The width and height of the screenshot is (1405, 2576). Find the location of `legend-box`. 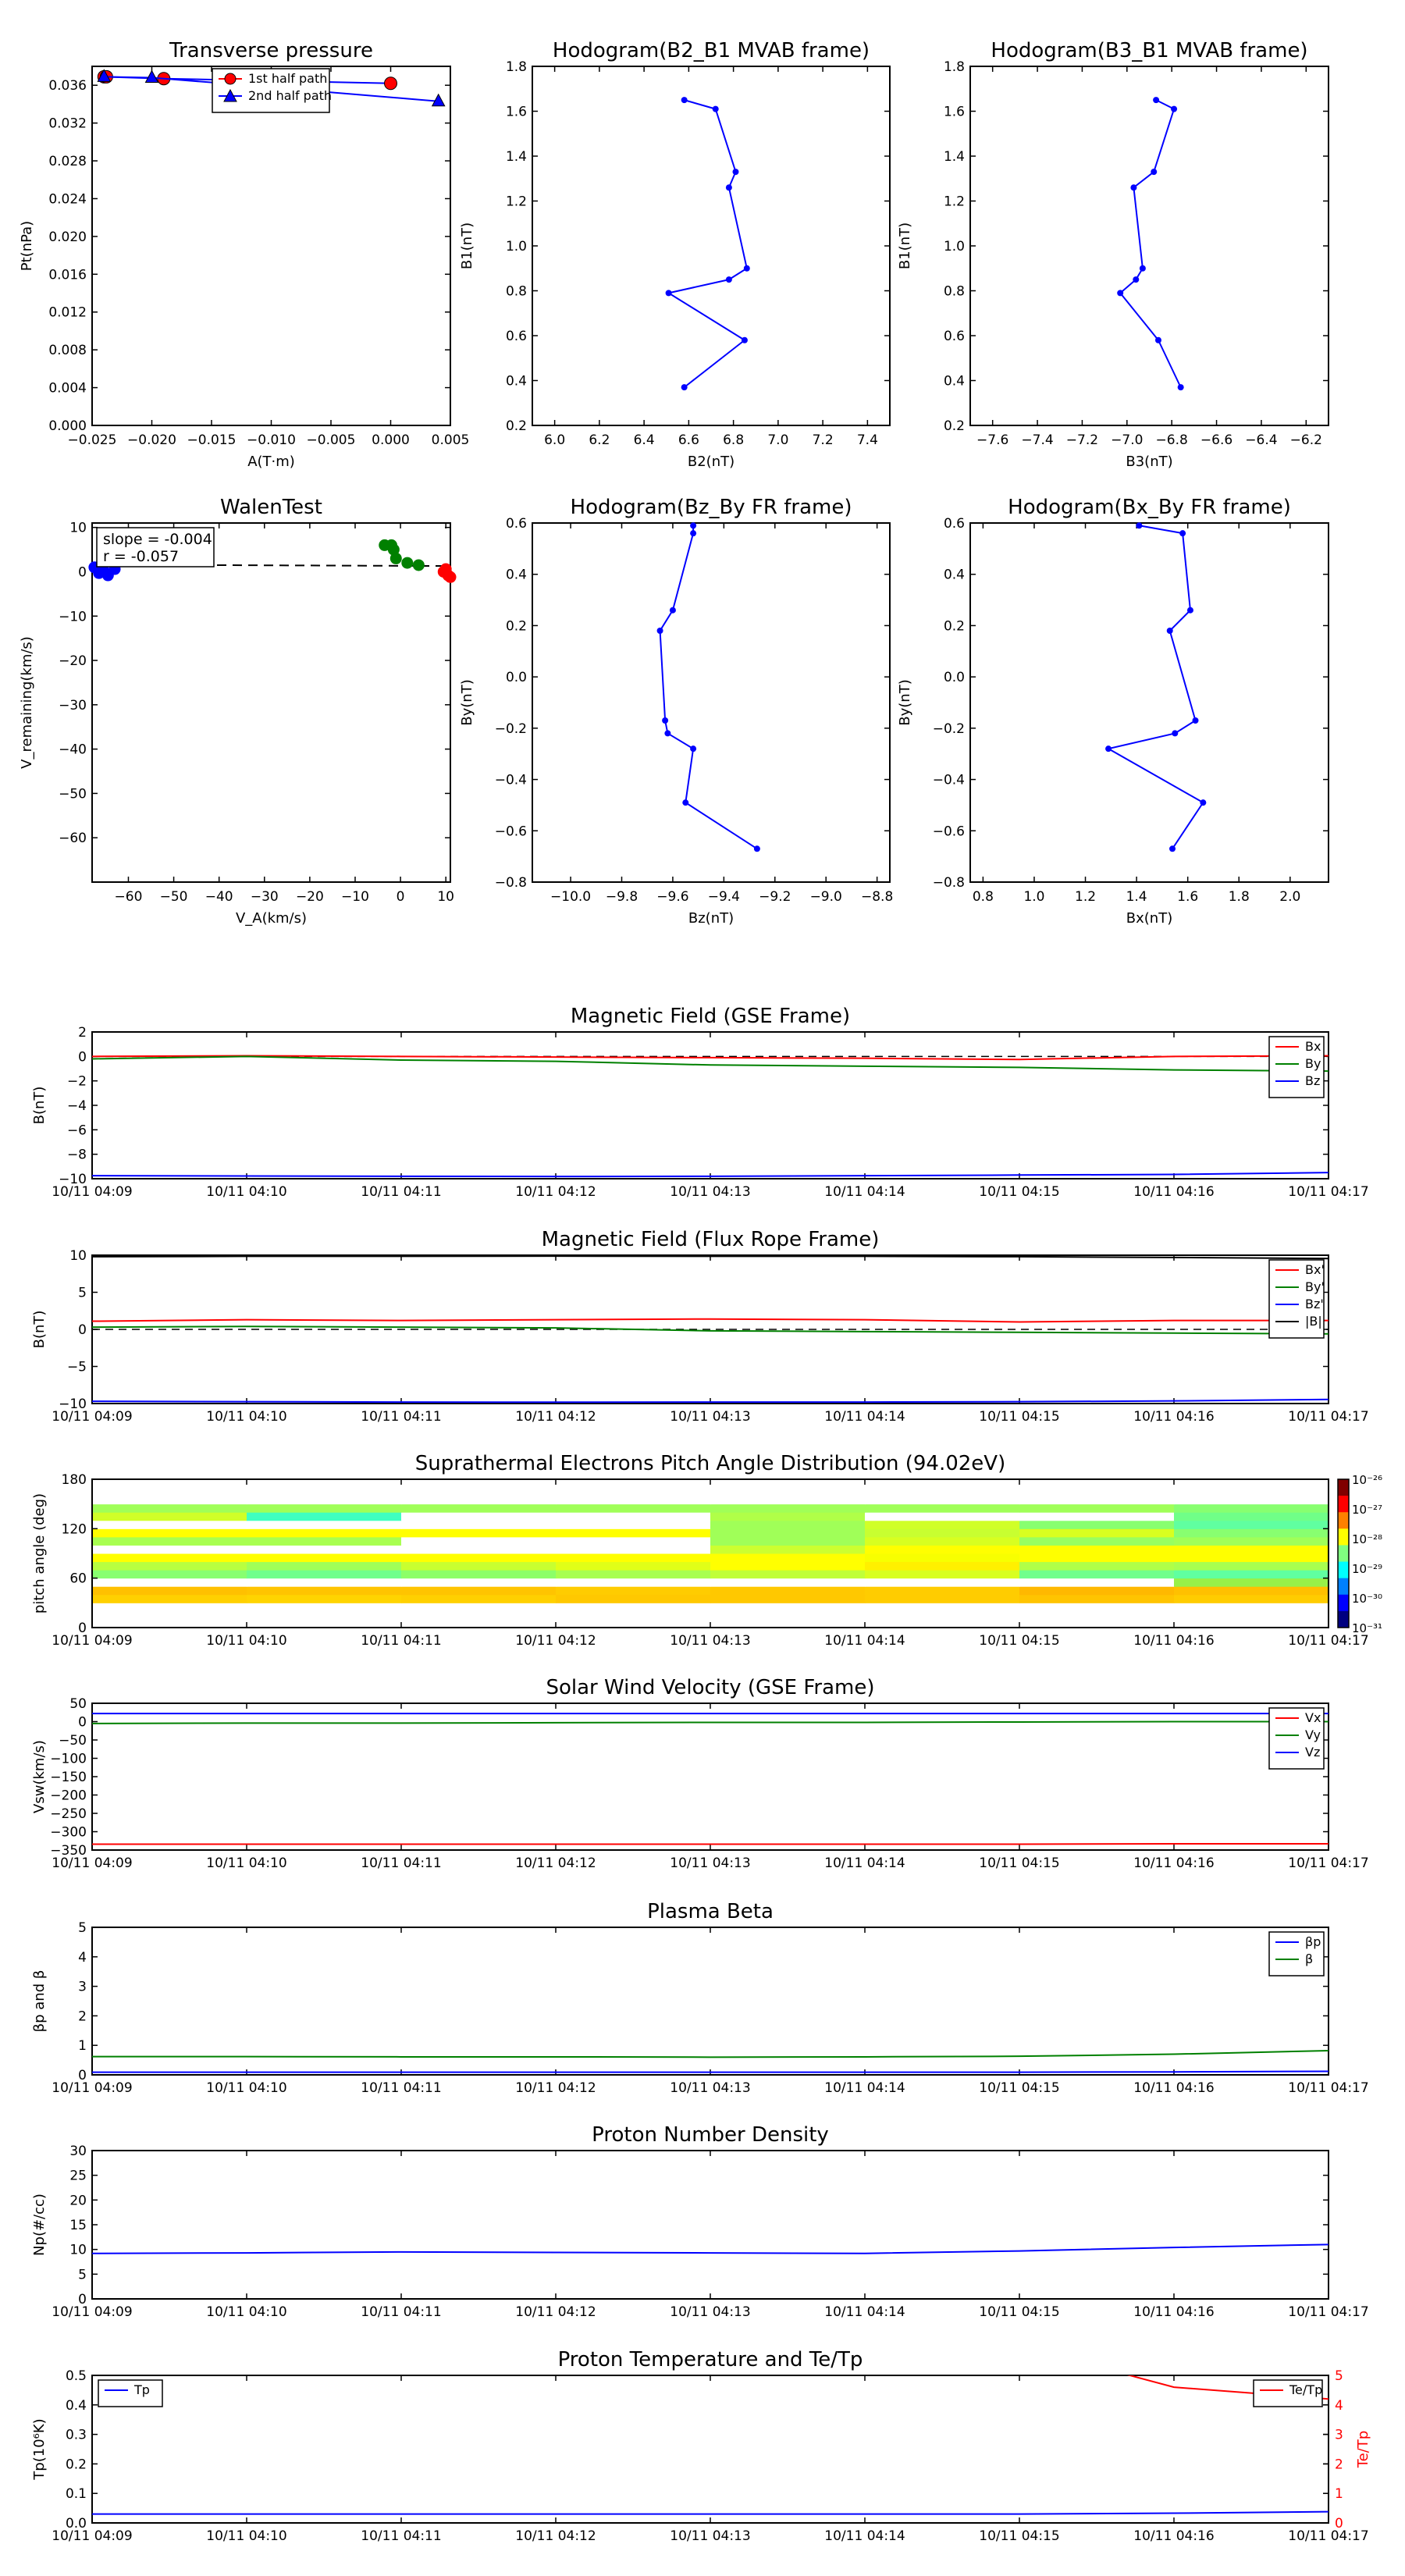

legend-box is located at coordinates (130, 2393).